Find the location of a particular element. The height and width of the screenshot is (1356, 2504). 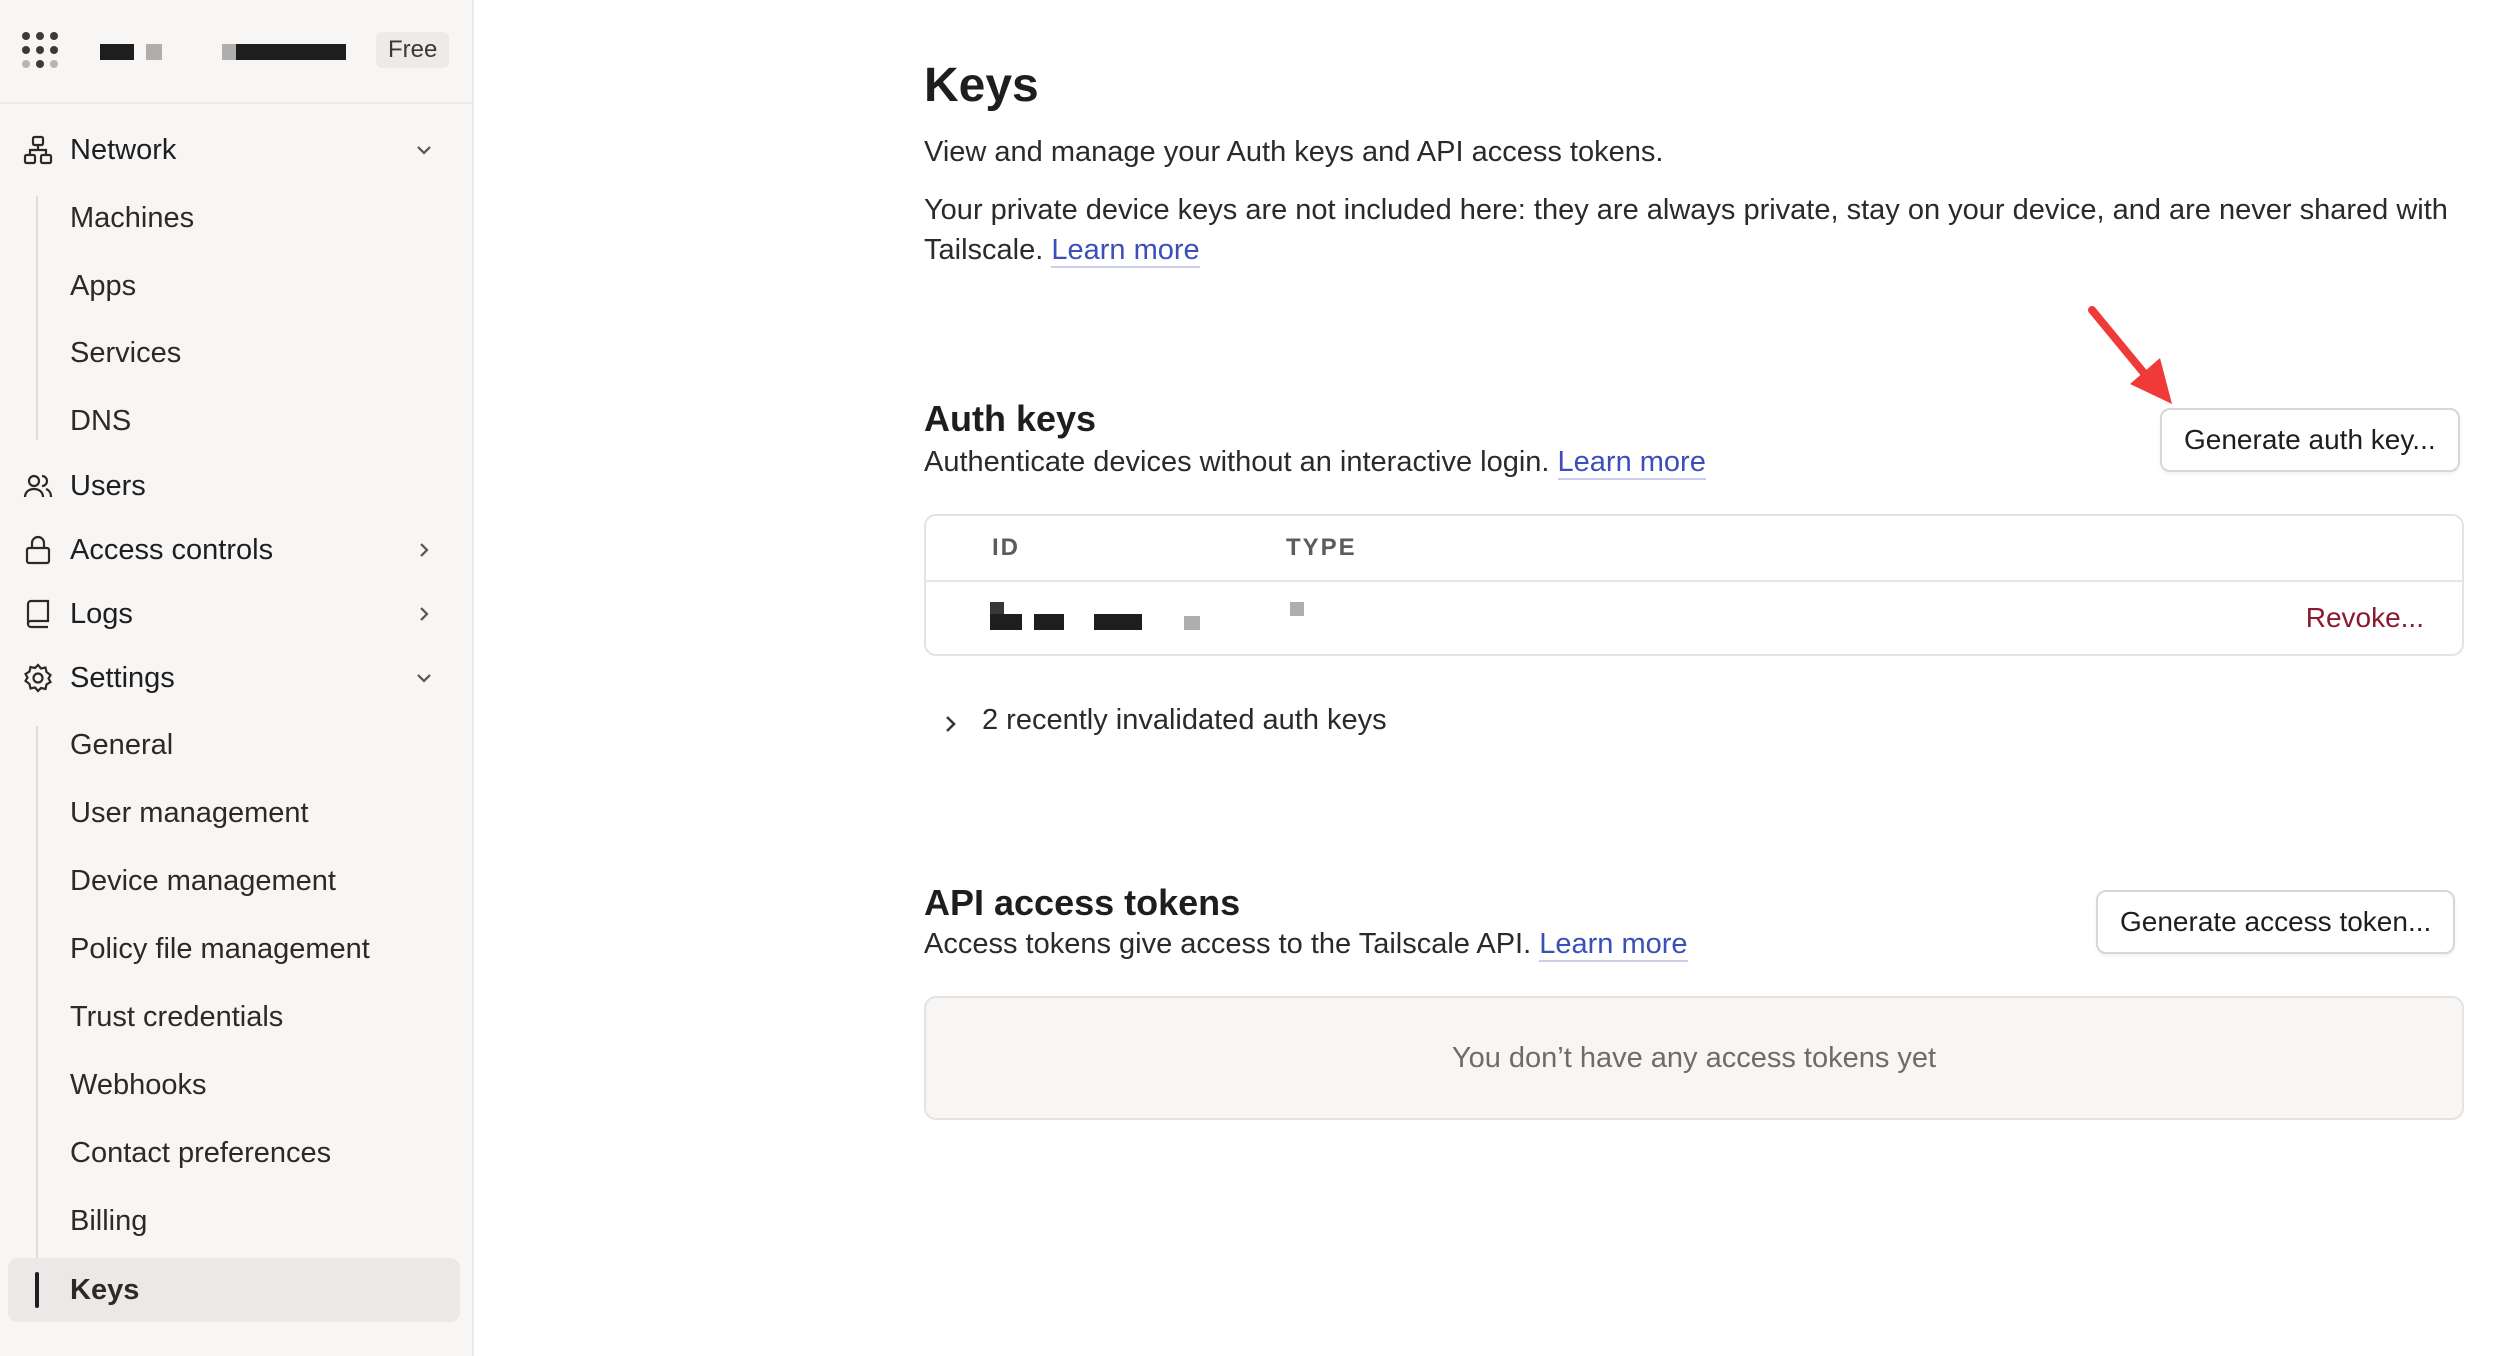

nav-network: Network is located at coordinates (240, 150).